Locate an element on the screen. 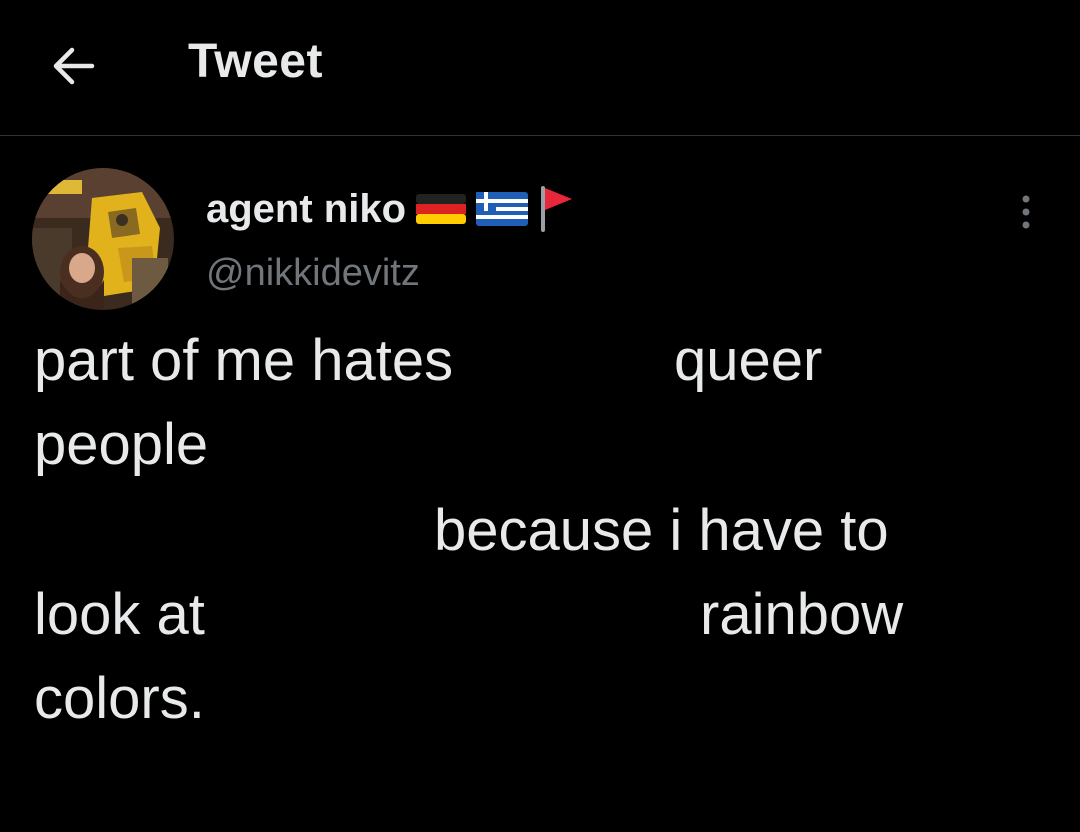  more-vertical-icon is located at coordinates (1026, 212).